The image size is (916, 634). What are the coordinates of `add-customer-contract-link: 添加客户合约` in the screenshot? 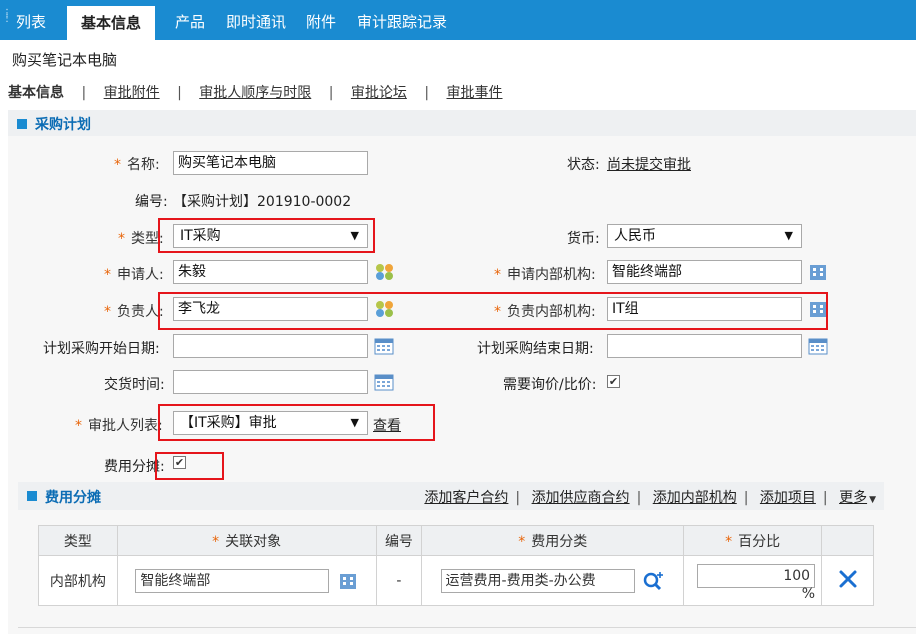 It's located at (466, 498).